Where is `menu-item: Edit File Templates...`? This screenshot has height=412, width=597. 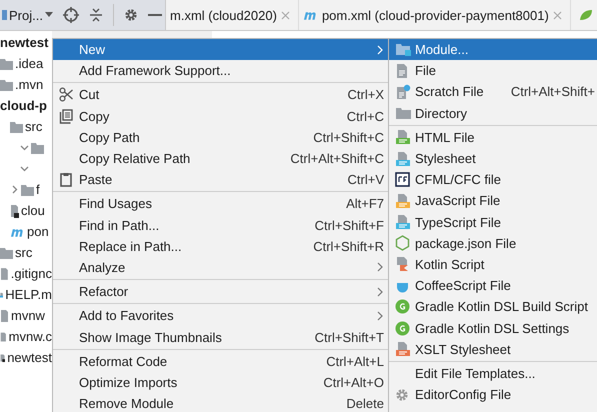 menu-item: Edit File Templates... is located at coordinates (493, 373).